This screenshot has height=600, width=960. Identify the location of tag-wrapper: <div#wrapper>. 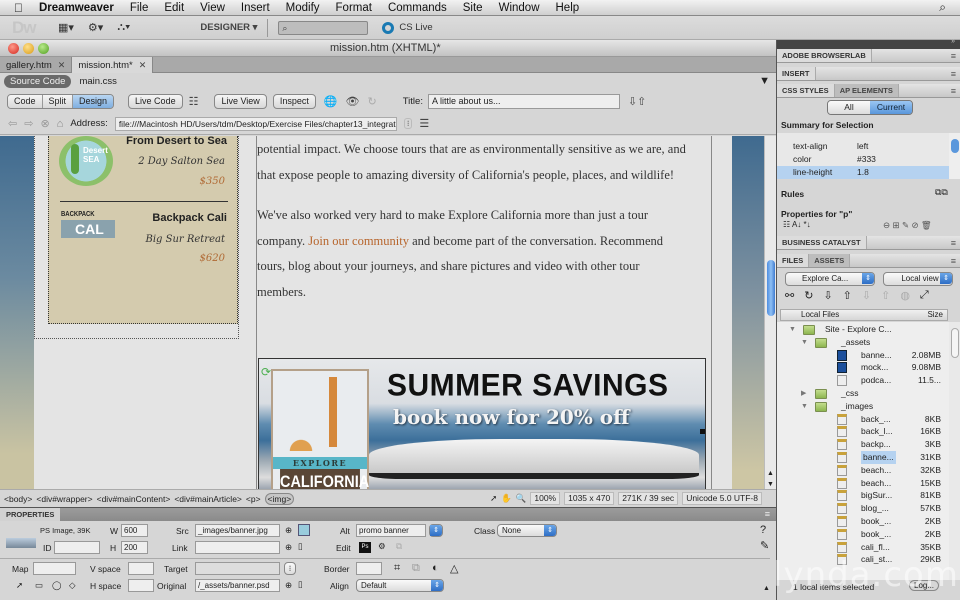
(64, 499).